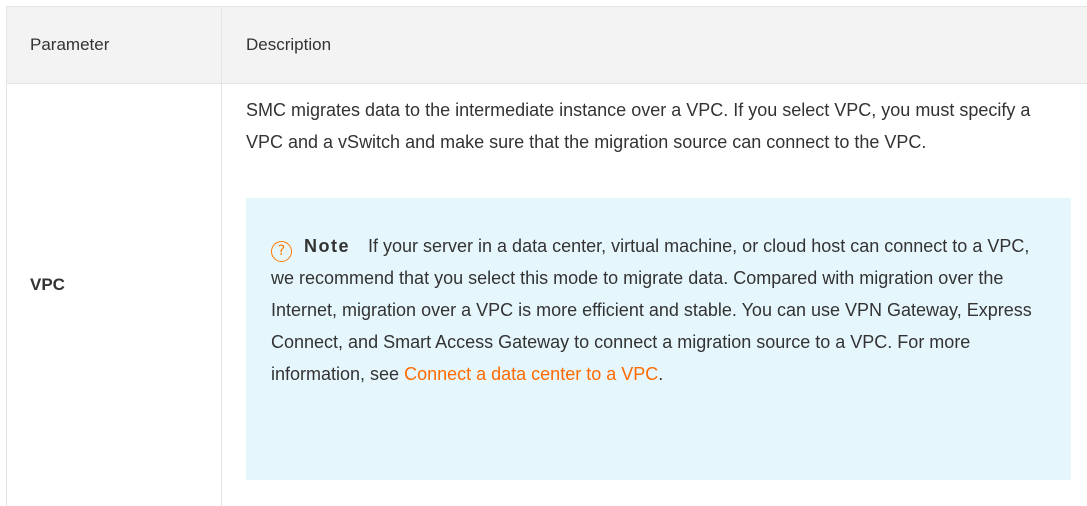 The height and width of the screenshot is (506, 1087). What do you see at coordinates (47, 284) in the screenshot?
I see `parameter-name-cell: VPC` at bounding box center [47, 284].